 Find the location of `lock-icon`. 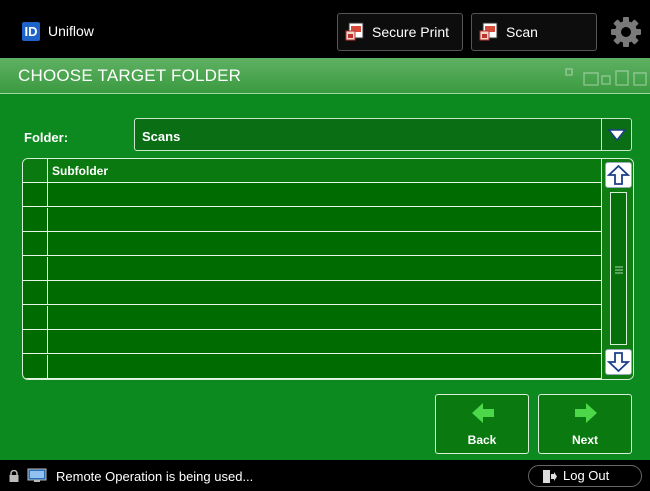

lock-icon is located at coordinates (14, 476).